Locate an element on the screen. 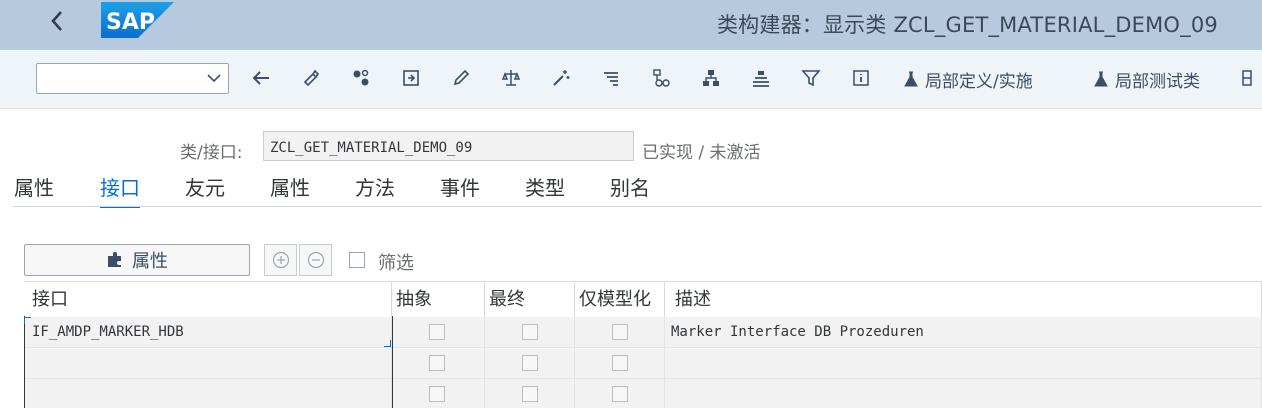  edit-icon is located at coordinates (461, 77).